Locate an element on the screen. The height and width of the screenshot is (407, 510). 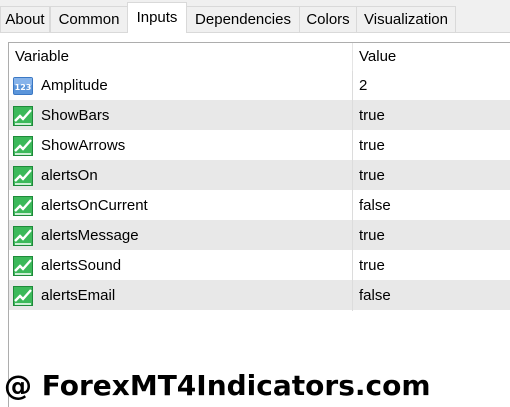
variable-name: alertsMessage is located at coordinates (90, 235).